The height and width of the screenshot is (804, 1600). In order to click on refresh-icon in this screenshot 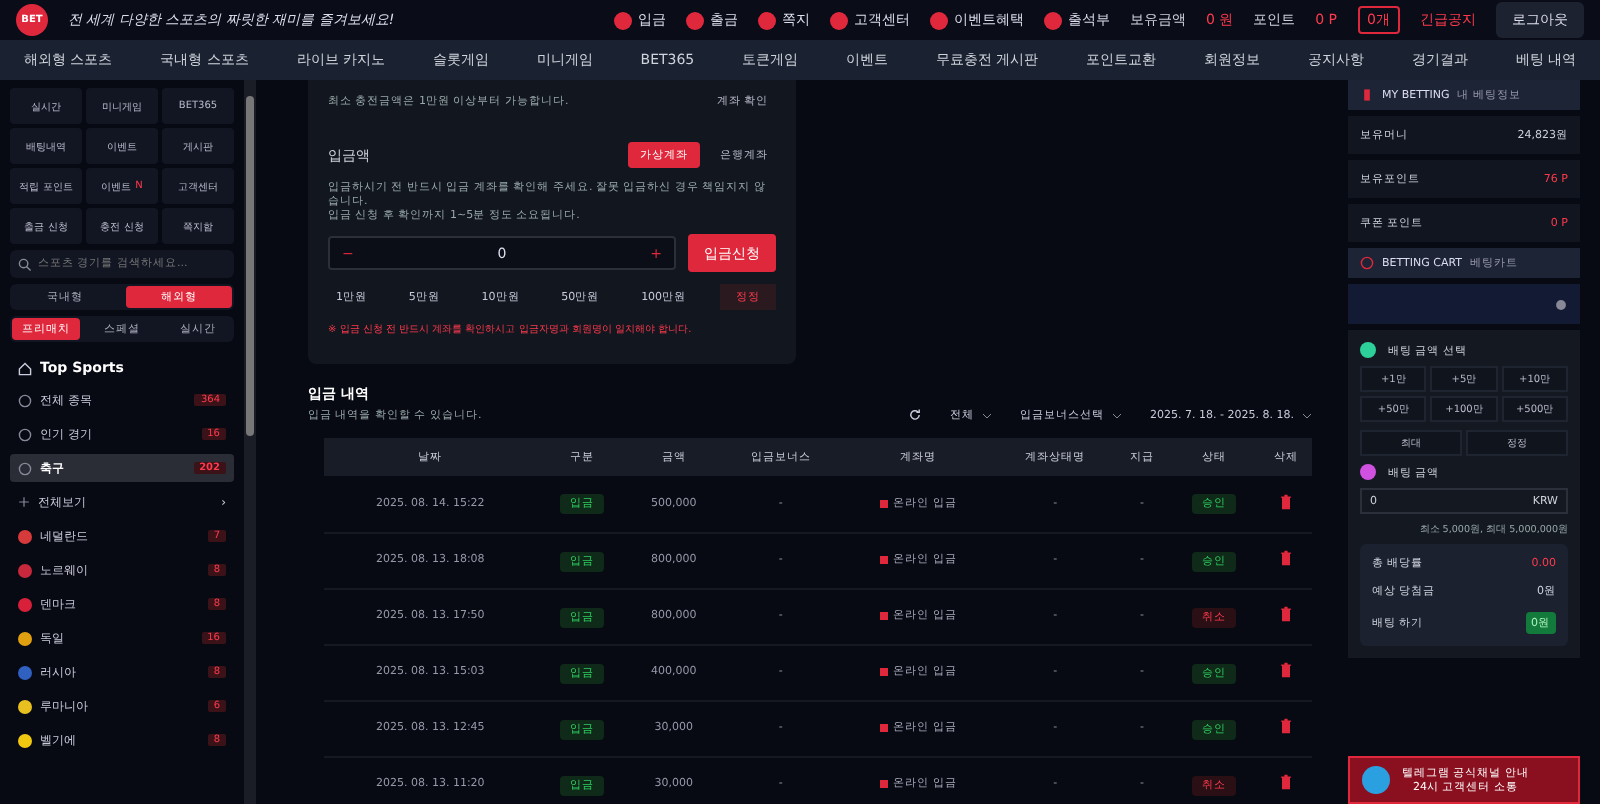, I will do `click(915, 415)`.